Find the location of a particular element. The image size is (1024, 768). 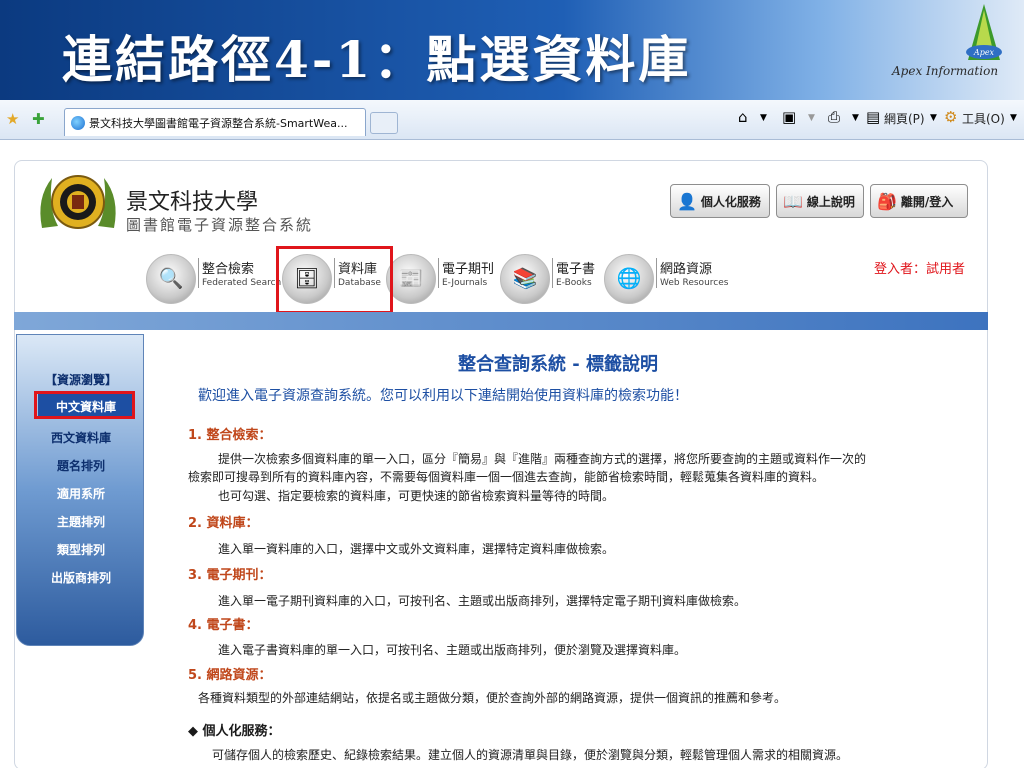

school-name: 景文科技大學 is located at coordinates (192, 202).